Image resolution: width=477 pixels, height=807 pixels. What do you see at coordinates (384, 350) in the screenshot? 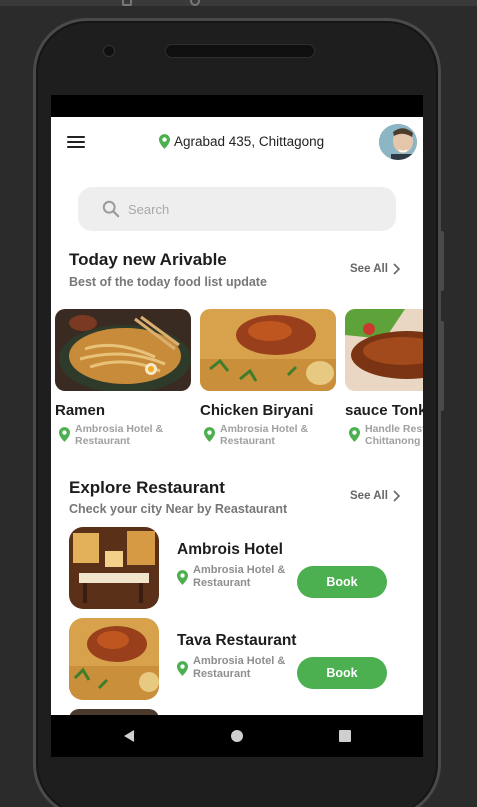
I see `food-image-sauce` at bounding box center [384, 350].